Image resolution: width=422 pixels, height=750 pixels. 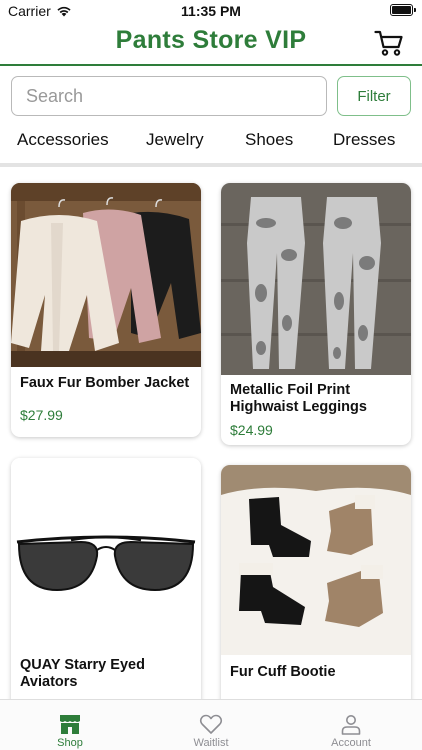 What do you see at coordinates (211, 165) in the screenshot?
I see `category-divider` at bounding box center [211, 165].